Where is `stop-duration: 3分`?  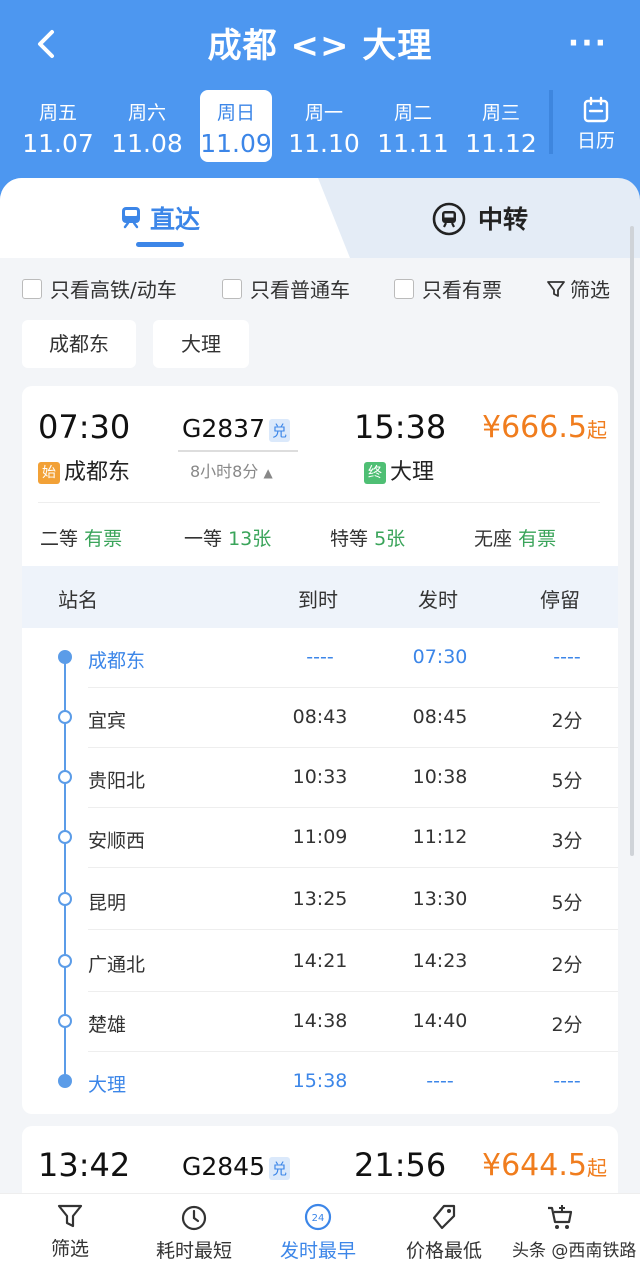
stop-duration: 3分 is located at coordinates (567, 841).